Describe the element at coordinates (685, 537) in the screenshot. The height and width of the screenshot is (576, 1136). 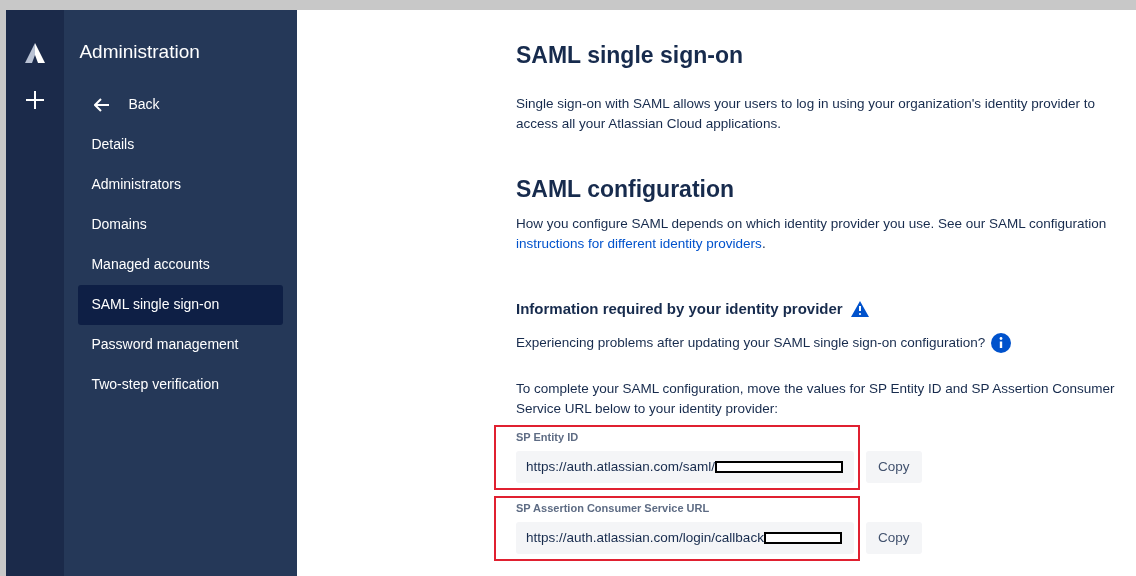
I see `input-field: https://auth.atlassian.com/login/callback` at that location.